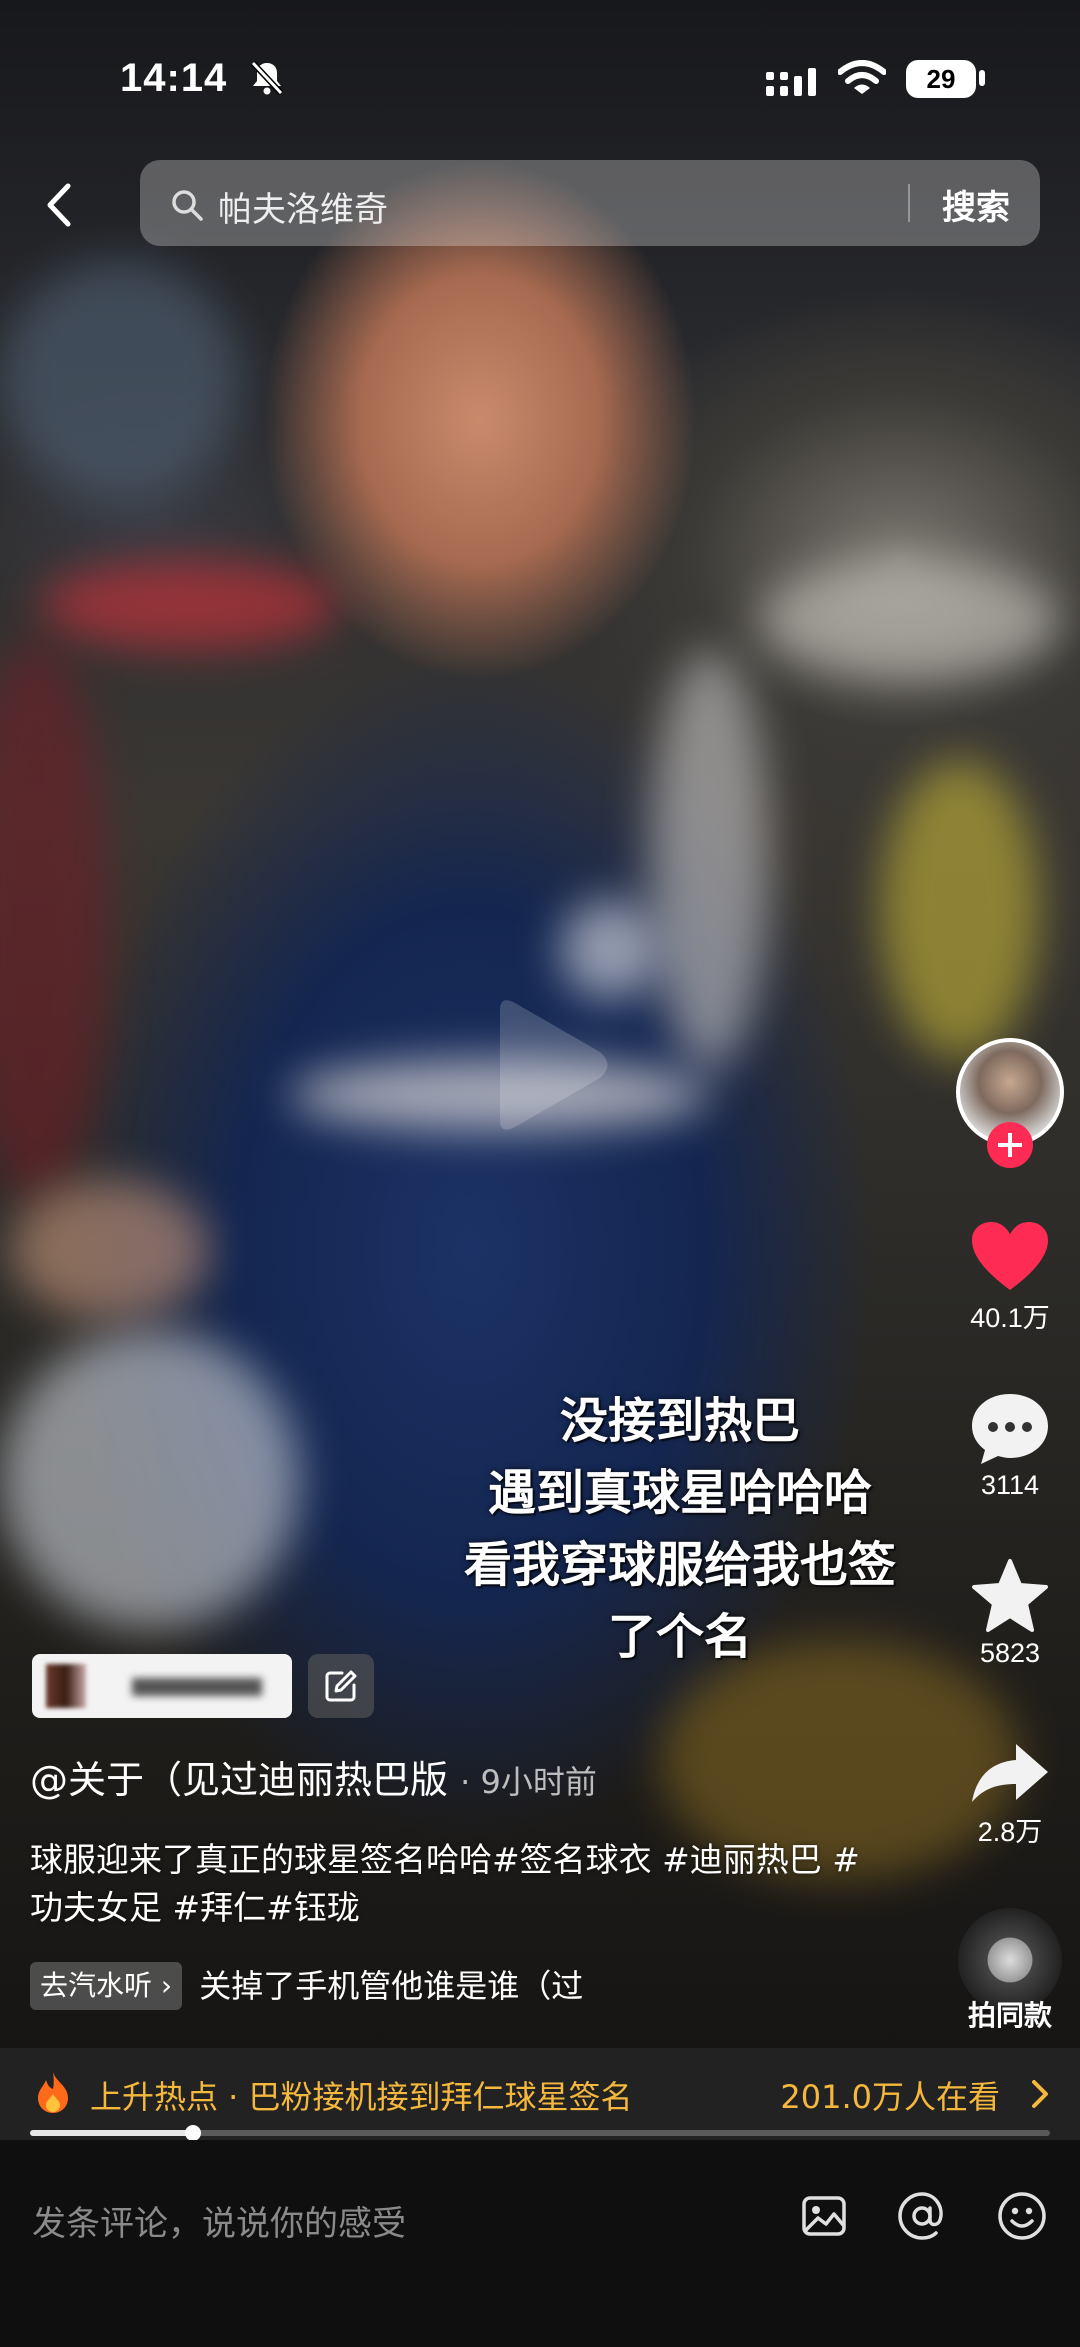 The height and width of the screenshot is (2347, 1080). What do you see at coordinates (1010, 1145) in the screenshot?
I see `follow-plus-icon` at bounding box center [1010, 1145].